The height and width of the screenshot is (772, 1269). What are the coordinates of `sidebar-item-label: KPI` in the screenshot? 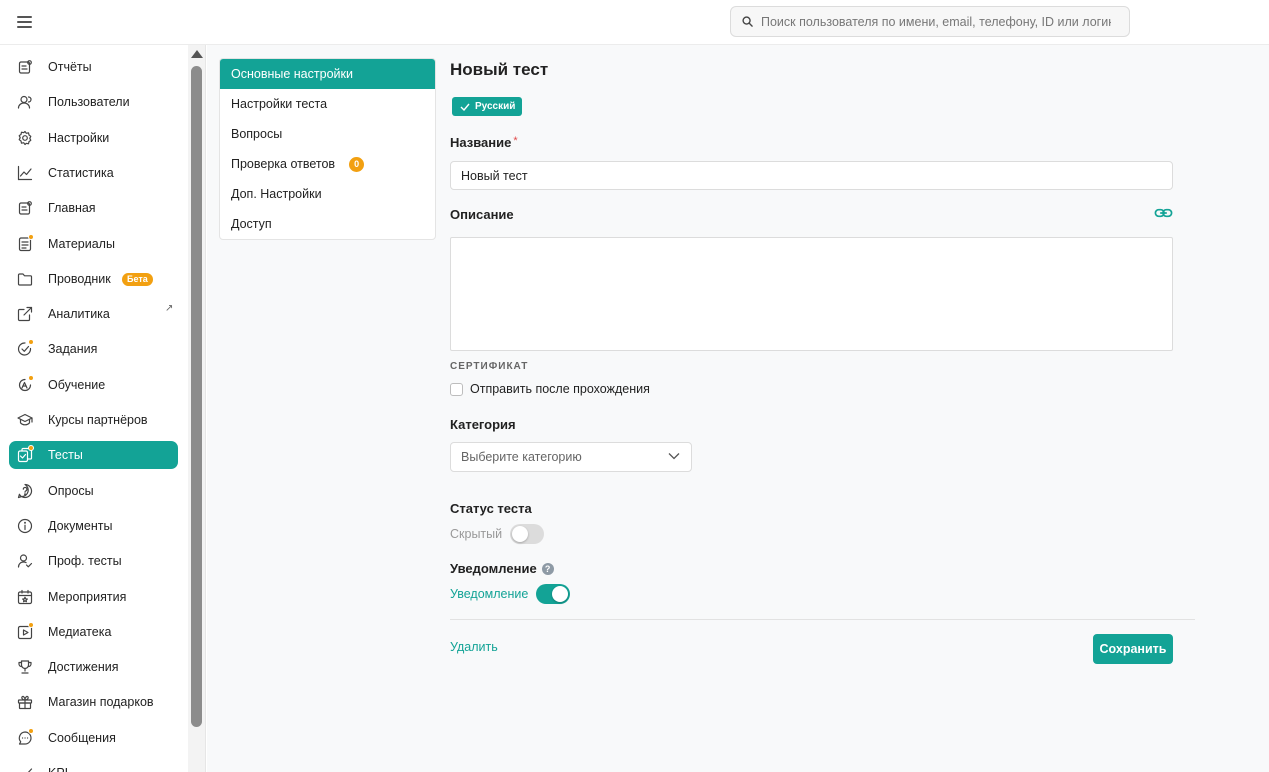 It's located at (58, 769).